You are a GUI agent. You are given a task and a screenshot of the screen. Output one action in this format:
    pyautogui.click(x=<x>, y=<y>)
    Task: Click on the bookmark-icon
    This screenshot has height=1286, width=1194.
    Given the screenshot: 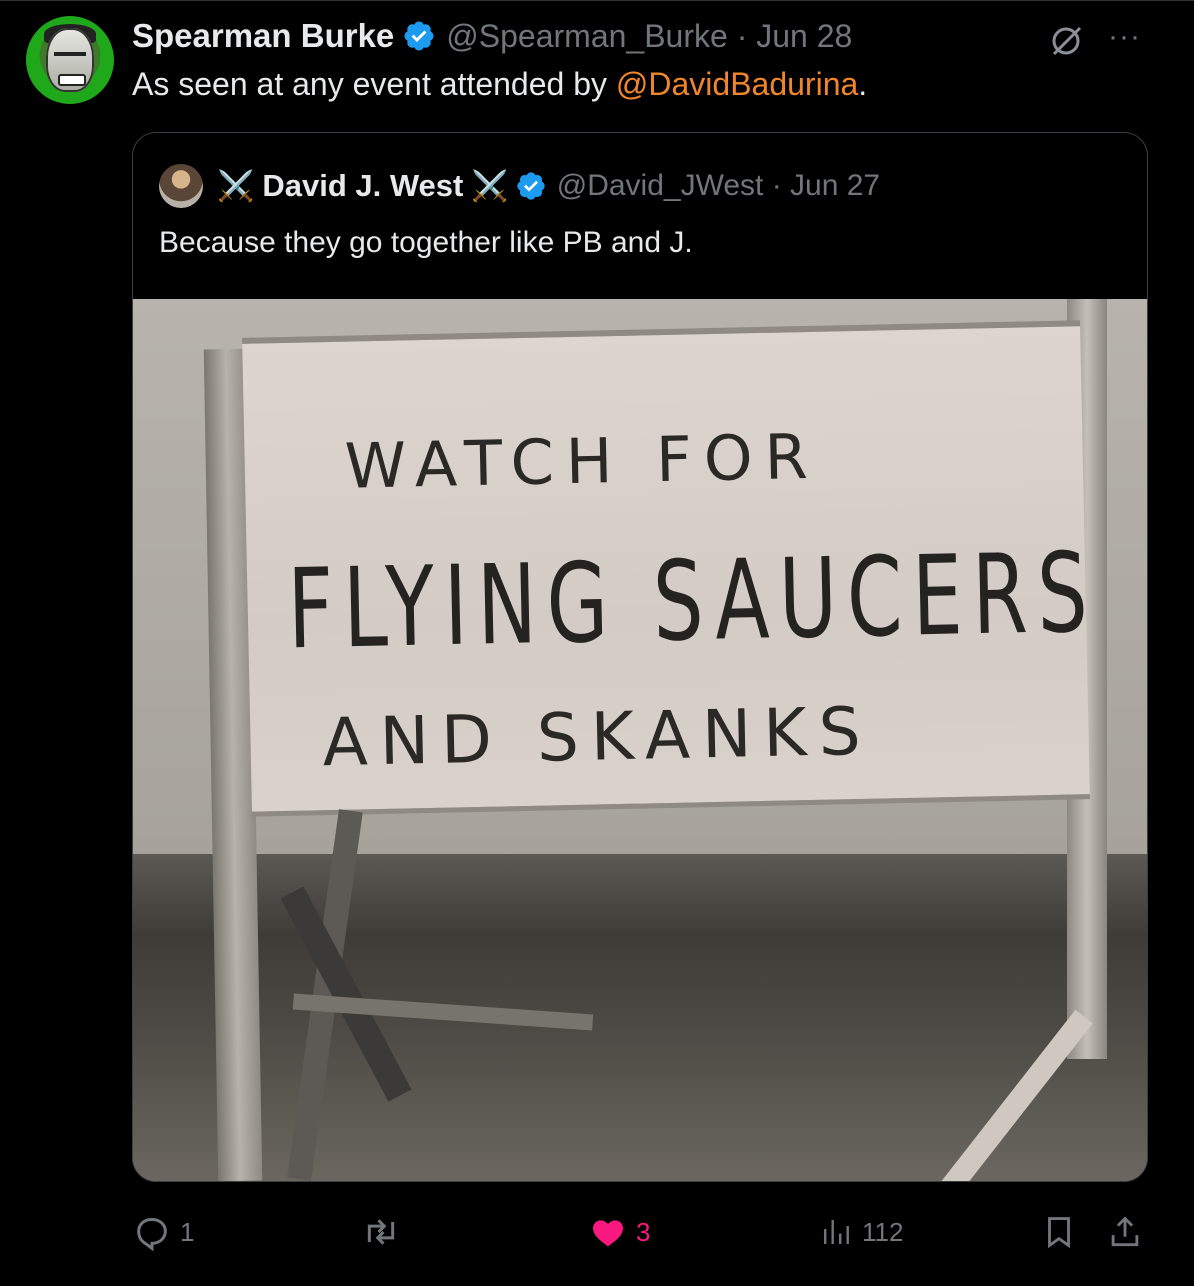 What is the action you would take?
    pyautogui.click(x=1059, y=1233)
    